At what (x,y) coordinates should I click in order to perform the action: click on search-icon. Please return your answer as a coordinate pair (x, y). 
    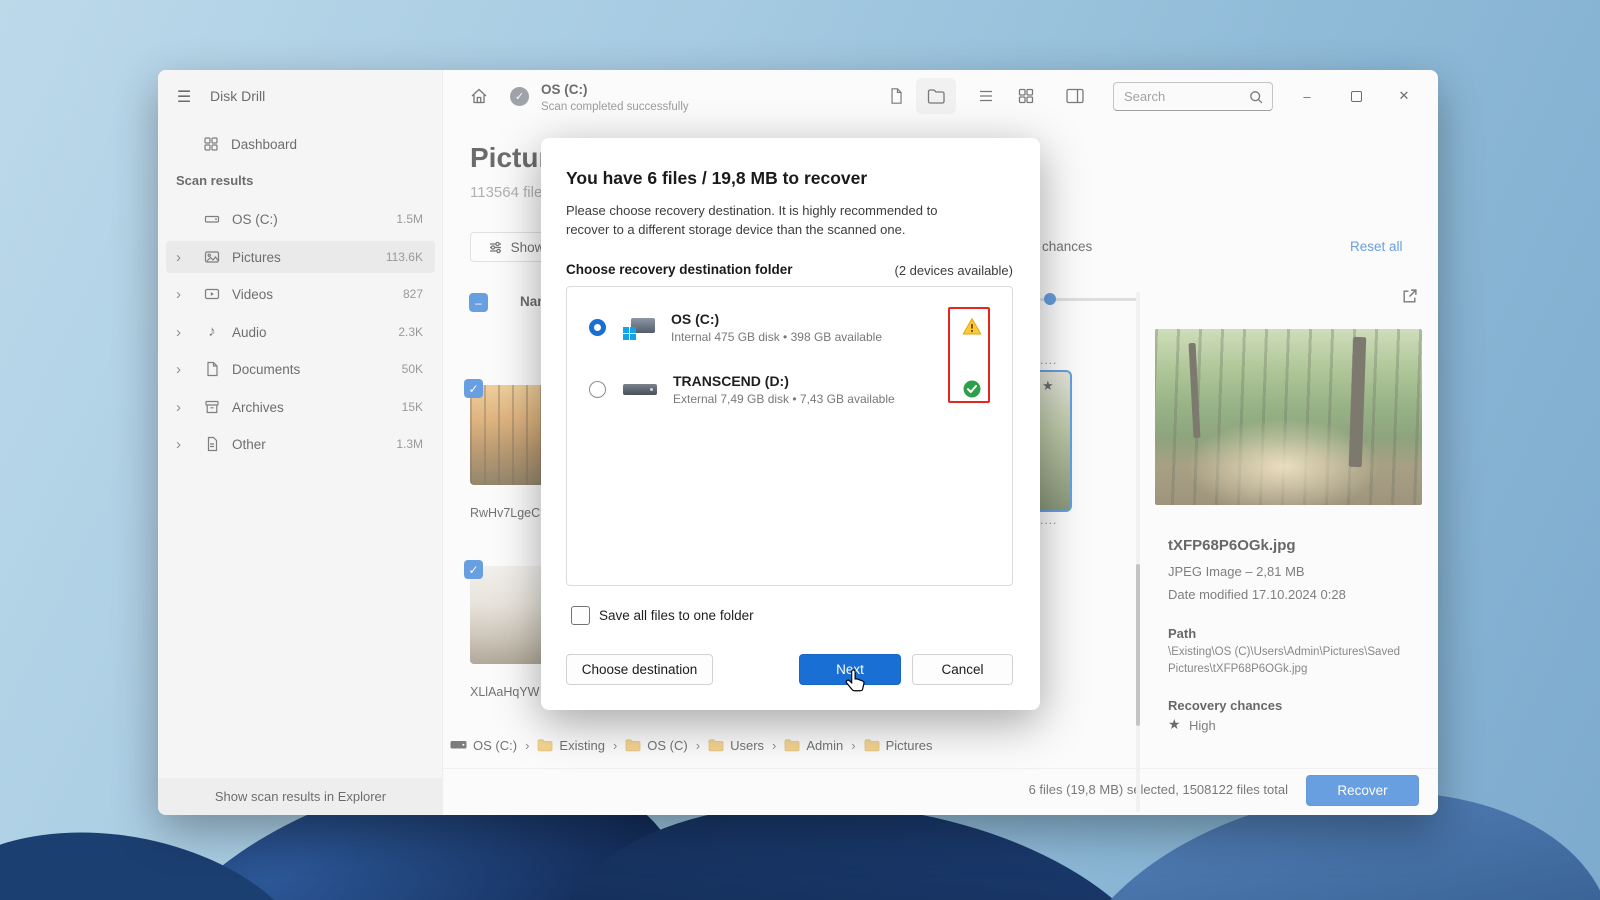
    Looking at the image, I should click on (1256, 97).